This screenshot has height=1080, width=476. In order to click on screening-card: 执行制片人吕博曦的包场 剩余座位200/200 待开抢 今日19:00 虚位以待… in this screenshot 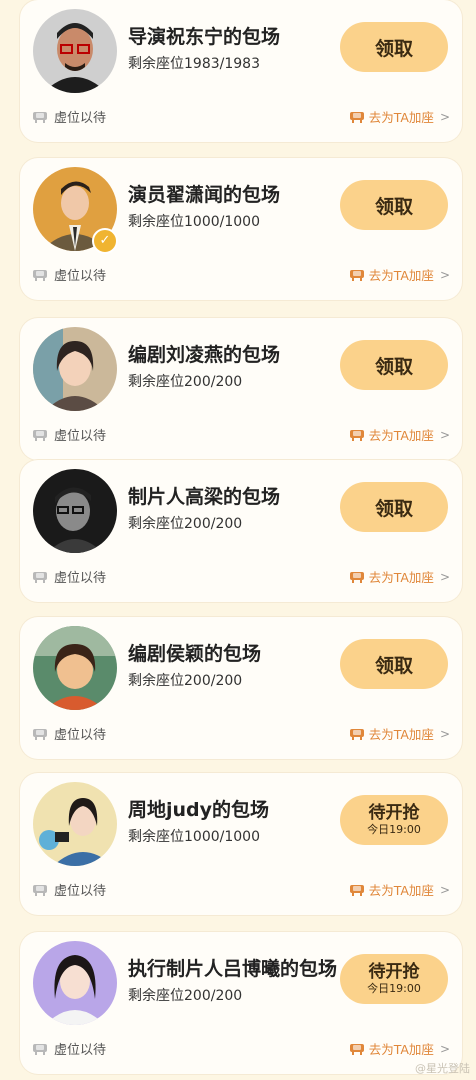, I will do `click(241, 1003)`.